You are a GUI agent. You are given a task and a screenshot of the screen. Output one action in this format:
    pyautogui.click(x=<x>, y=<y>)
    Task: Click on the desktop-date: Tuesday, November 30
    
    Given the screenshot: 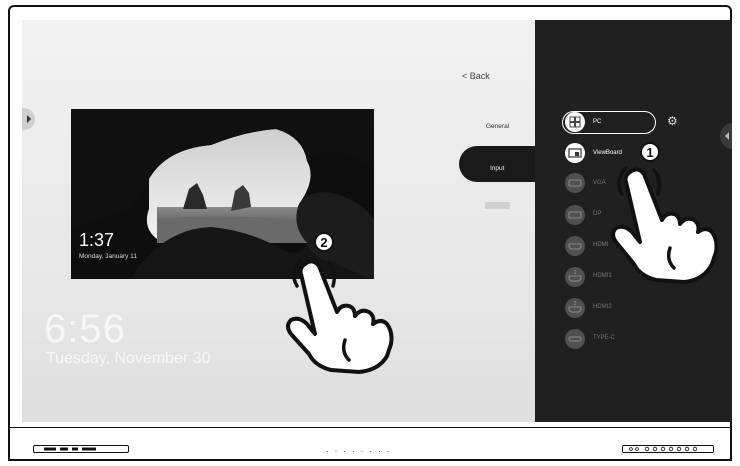 What is the action you would take?
    pyautogui.click(x=128, y=358)
    